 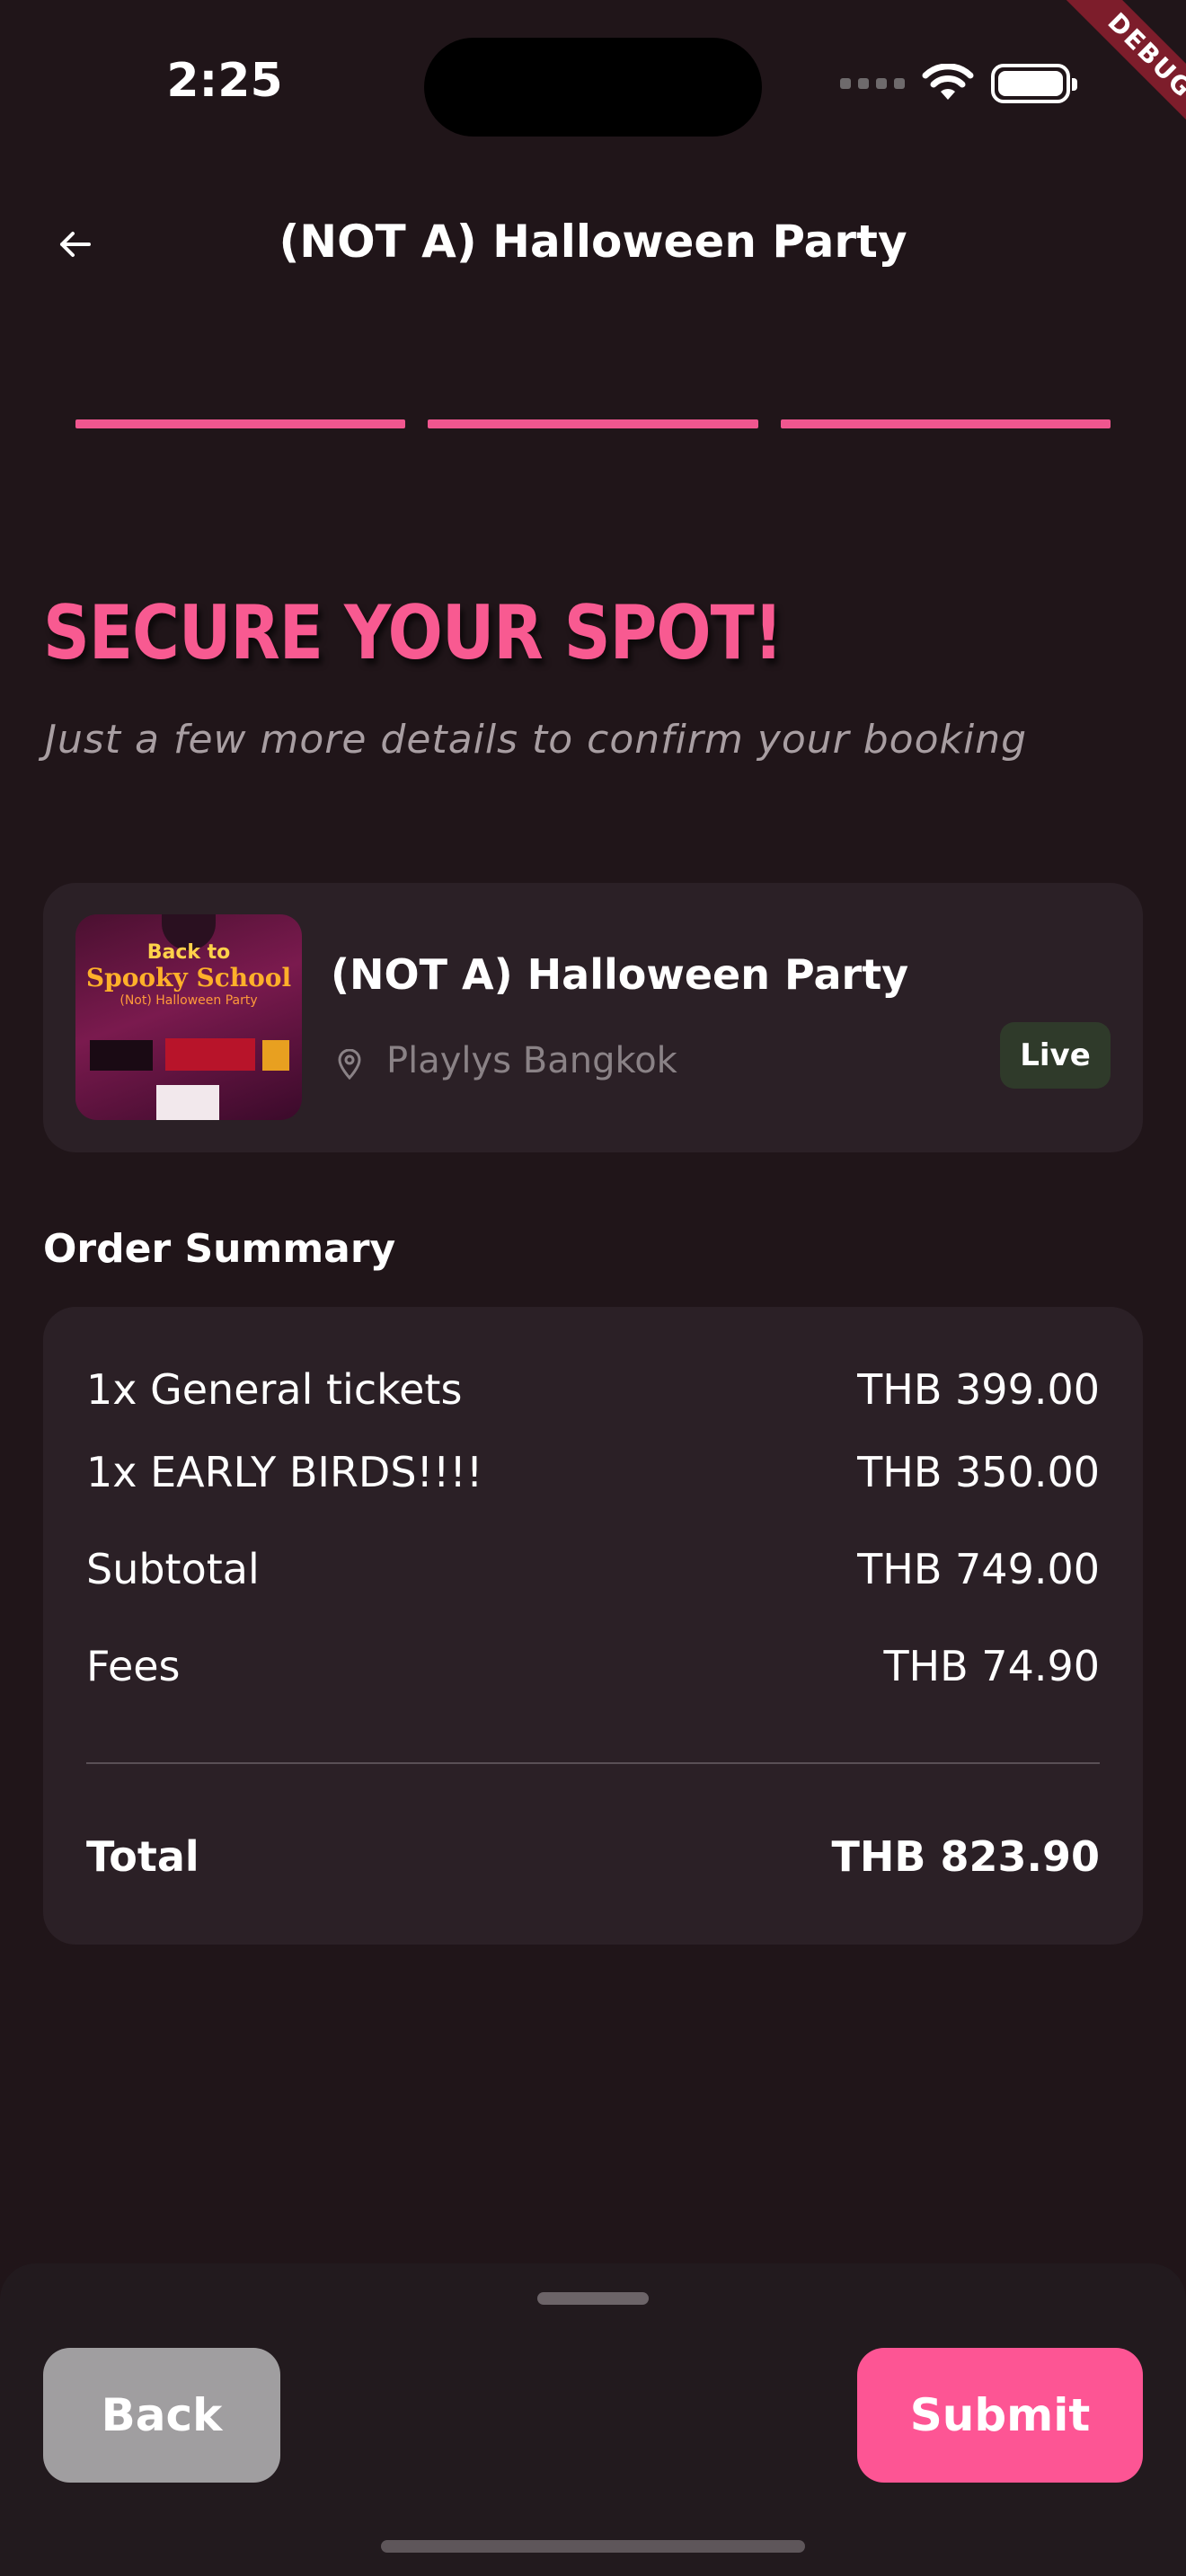 What do you see at coordinates (965, 1856) in the screenshot?
I see `total-value: THB 823.90` at bounding box center [965, 1856].